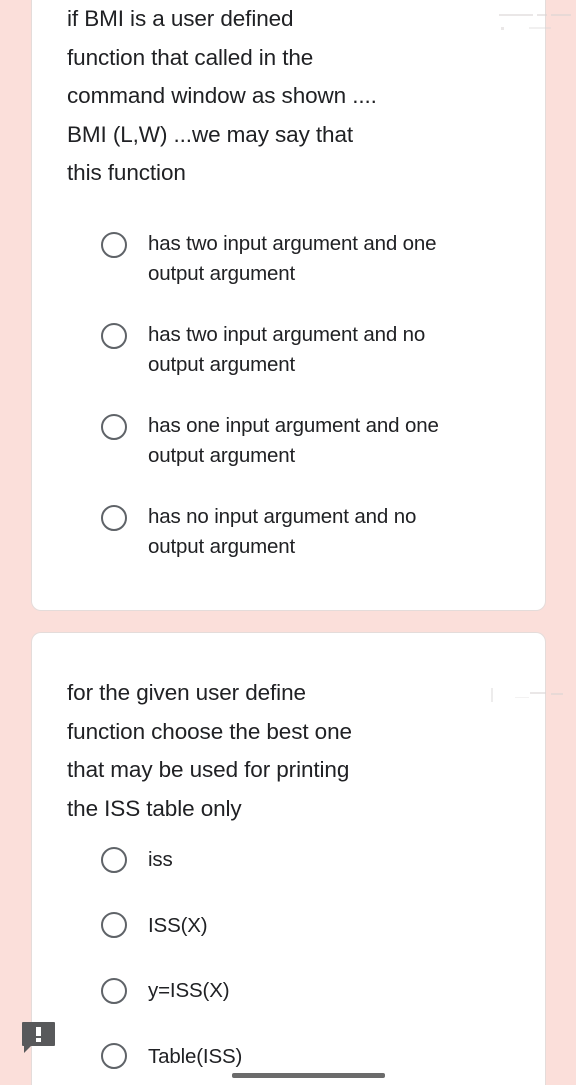 This screenshot has height=1085, width=576. Describe the element at coordinates (195, 1057) in the screenshot. I see `option-label: Table(ISS)` at that location.